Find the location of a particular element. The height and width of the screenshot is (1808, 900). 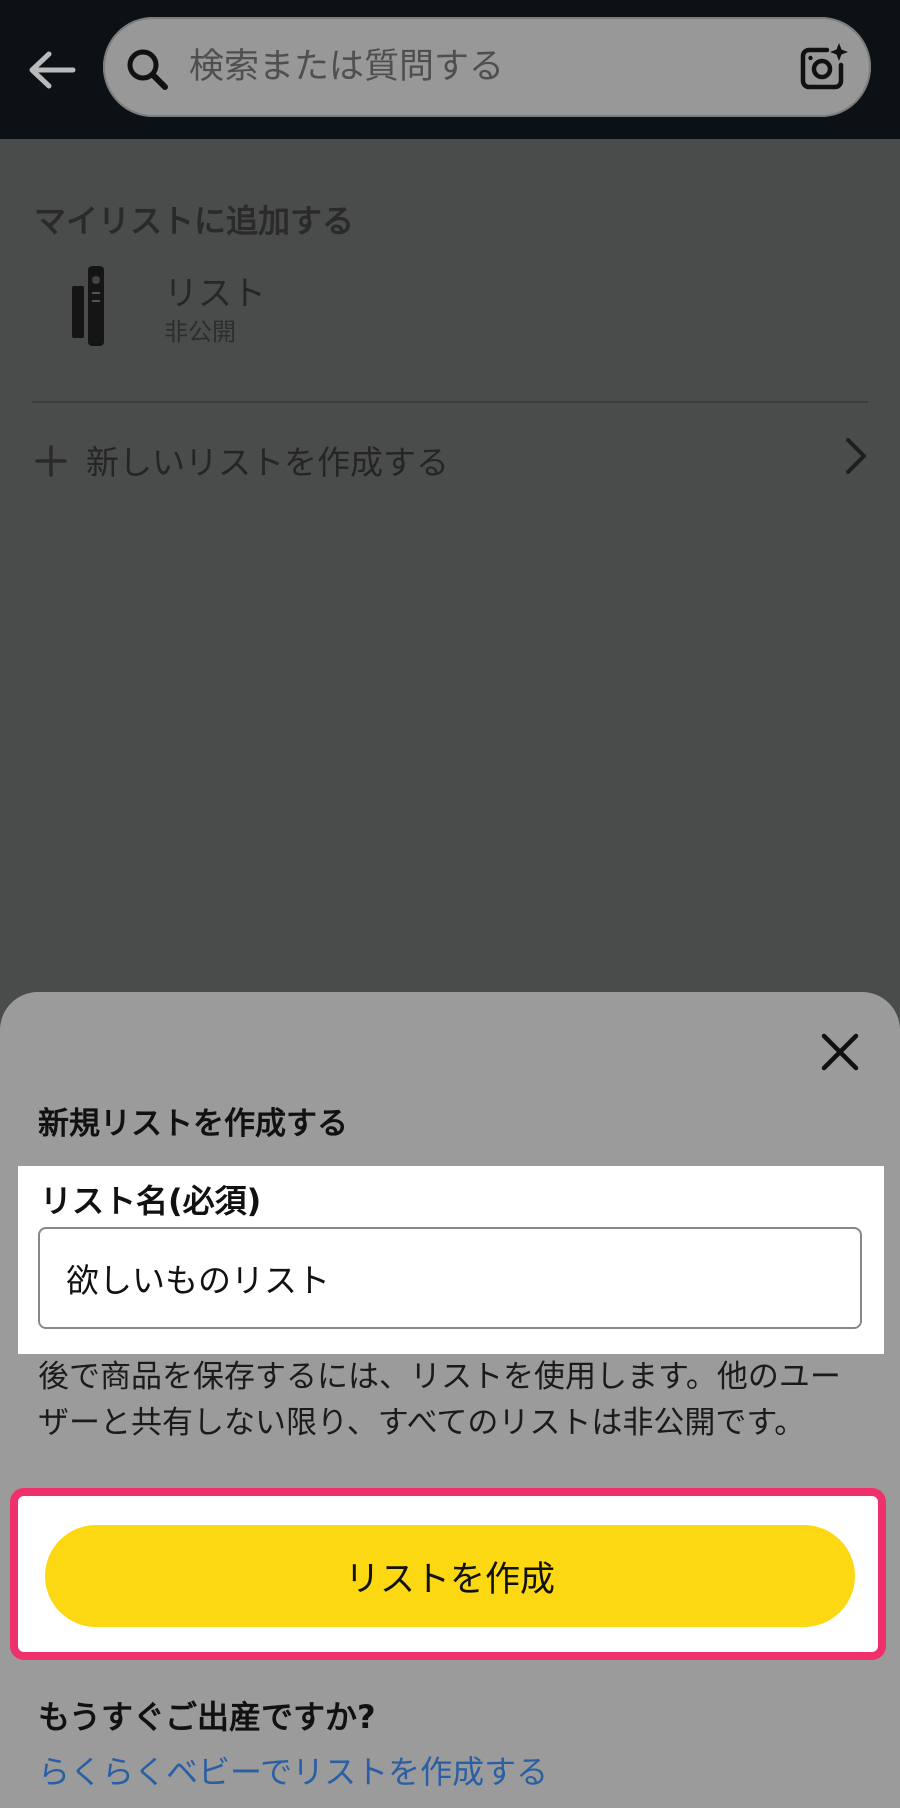

new-list-row: 新しいリストを作成する is located at coordinates (450, 462).